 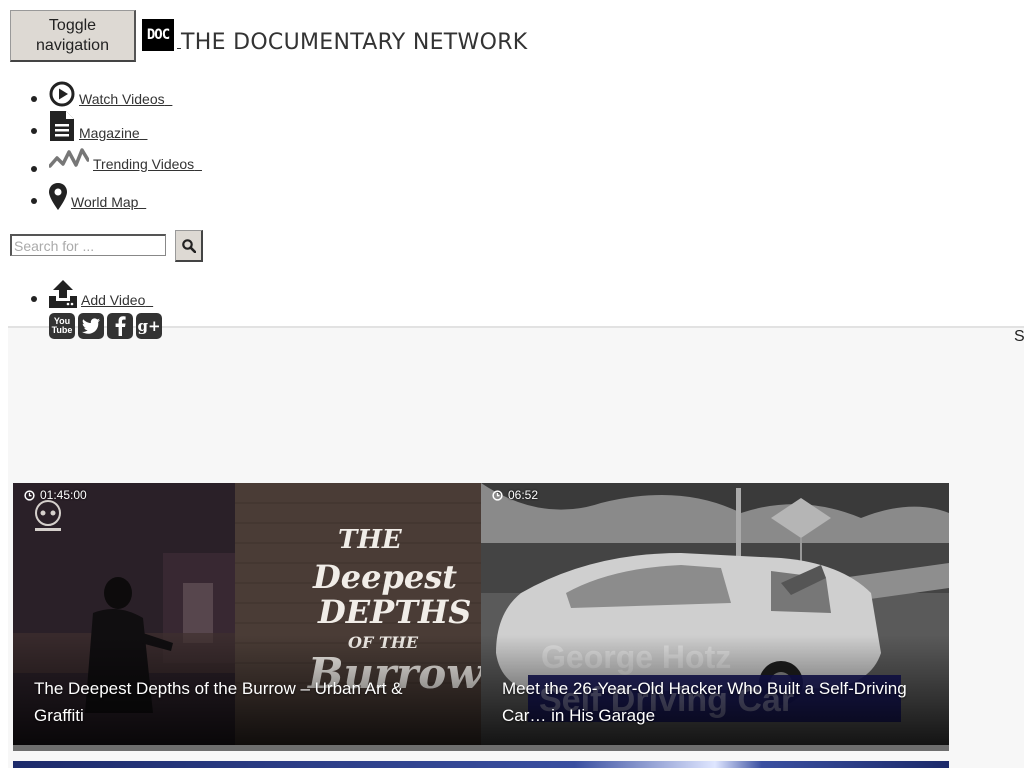 What do you see at coordinates (63, 495) in the screenshot?
I see `duration-text: 01:45:00` at bounding box center [63, 495].